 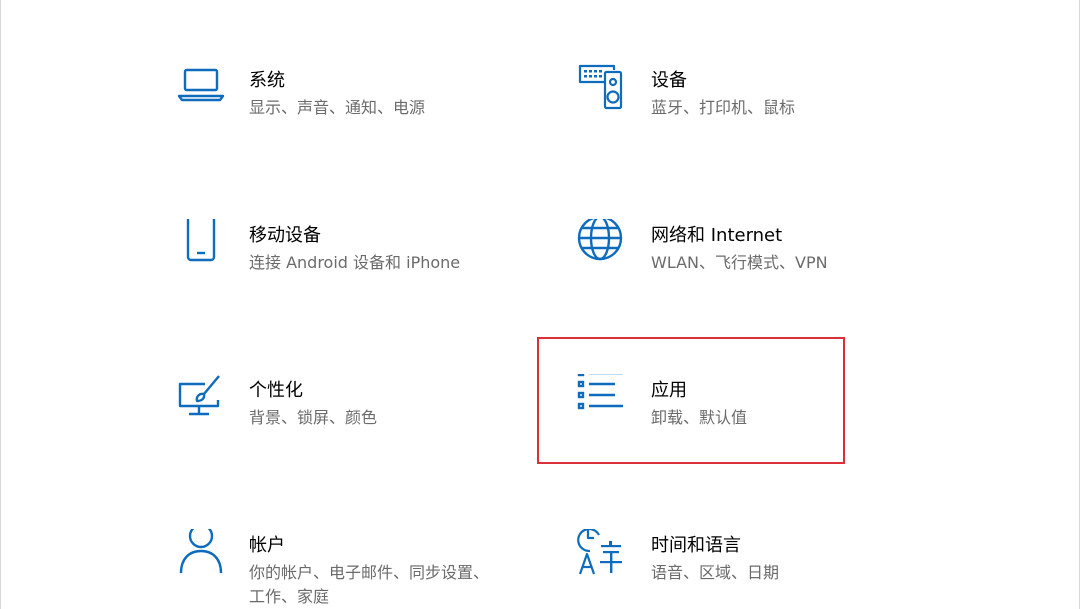 I want to click on phone-icon, so click(x=201, y=245).